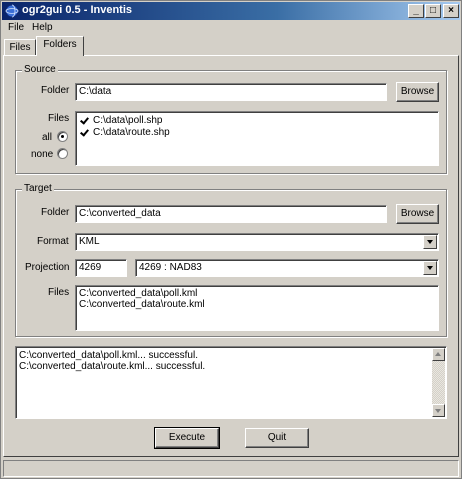 This screenshot has height=479, width=462. What do you see at coordinates (257, 138) in the screenshot?
I see `source-files-list: C:\data\poll.shp C:\data\route.shp` at bounding box center [257, 138].